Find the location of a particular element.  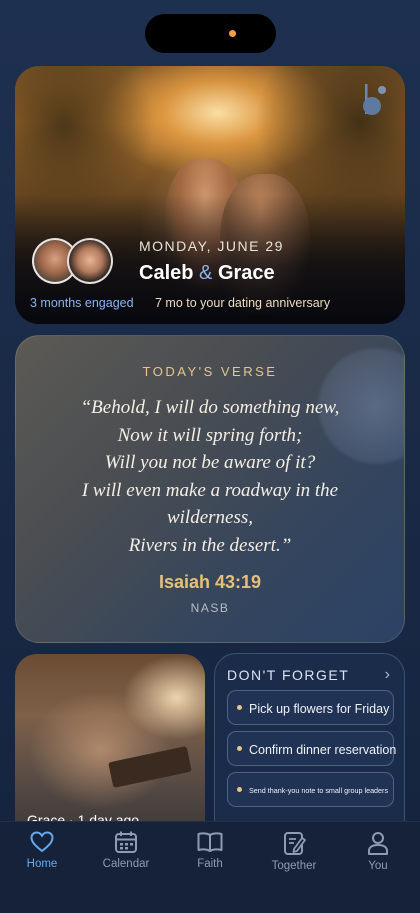

reminder-item: Confirm dinner reservation is located at coordinates (312, 748).